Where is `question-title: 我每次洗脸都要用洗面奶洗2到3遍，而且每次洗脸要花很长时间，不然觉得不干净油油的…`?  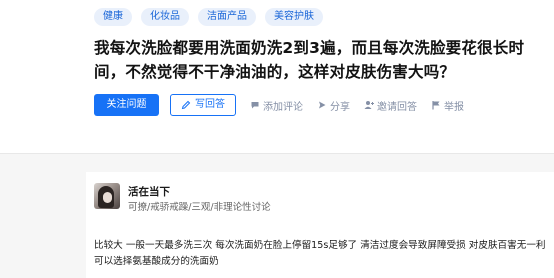 question-title: 我每次洗脸都要用洗面奶洗2到3遍，而且每次洗脸要花很长时间，不然觉得不干净油油的… is located at coordinates (320, 60).